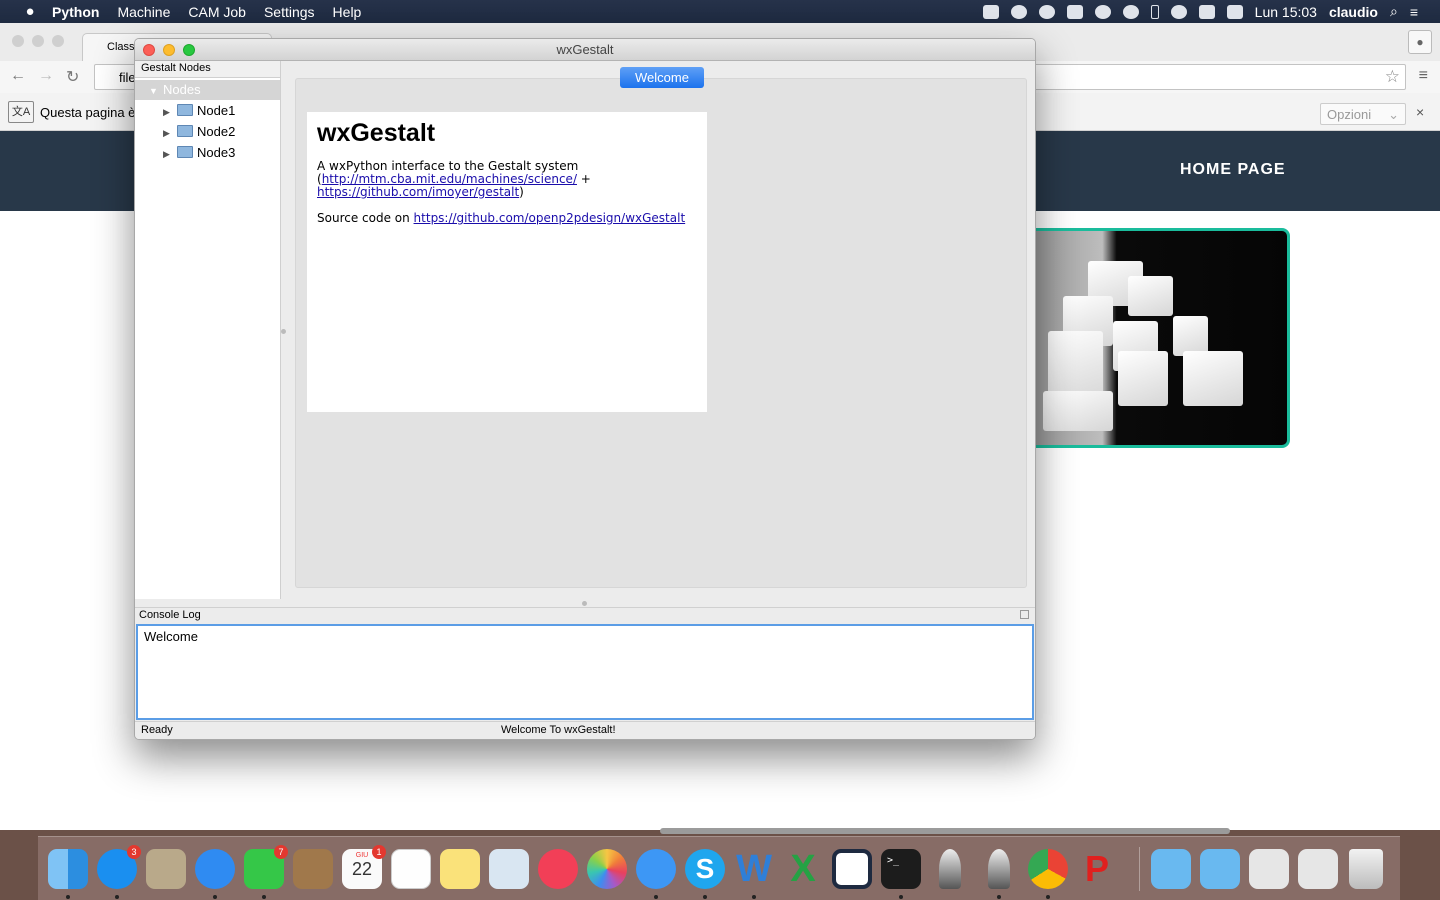  Describe the element at coordinates (990, 11) in the screenshot. I see `dropbox-icon` at that location.